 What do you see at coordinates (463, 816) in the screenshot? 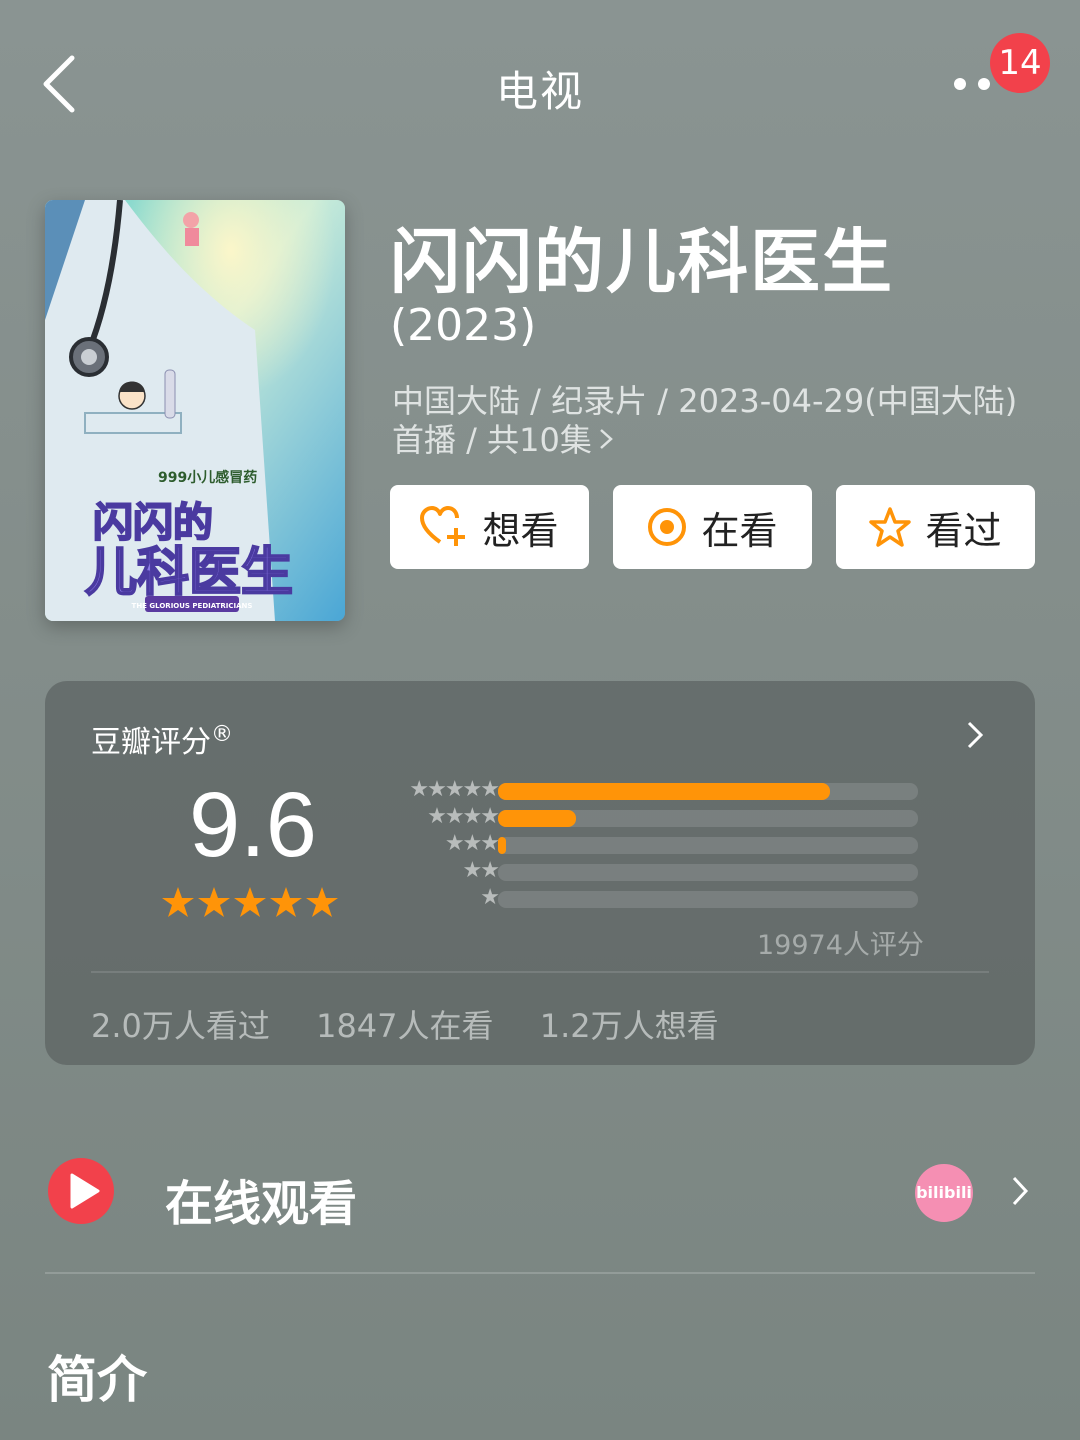
I see `rating-row-stars-icon: ★★★★` at bounding box center [463, 816].